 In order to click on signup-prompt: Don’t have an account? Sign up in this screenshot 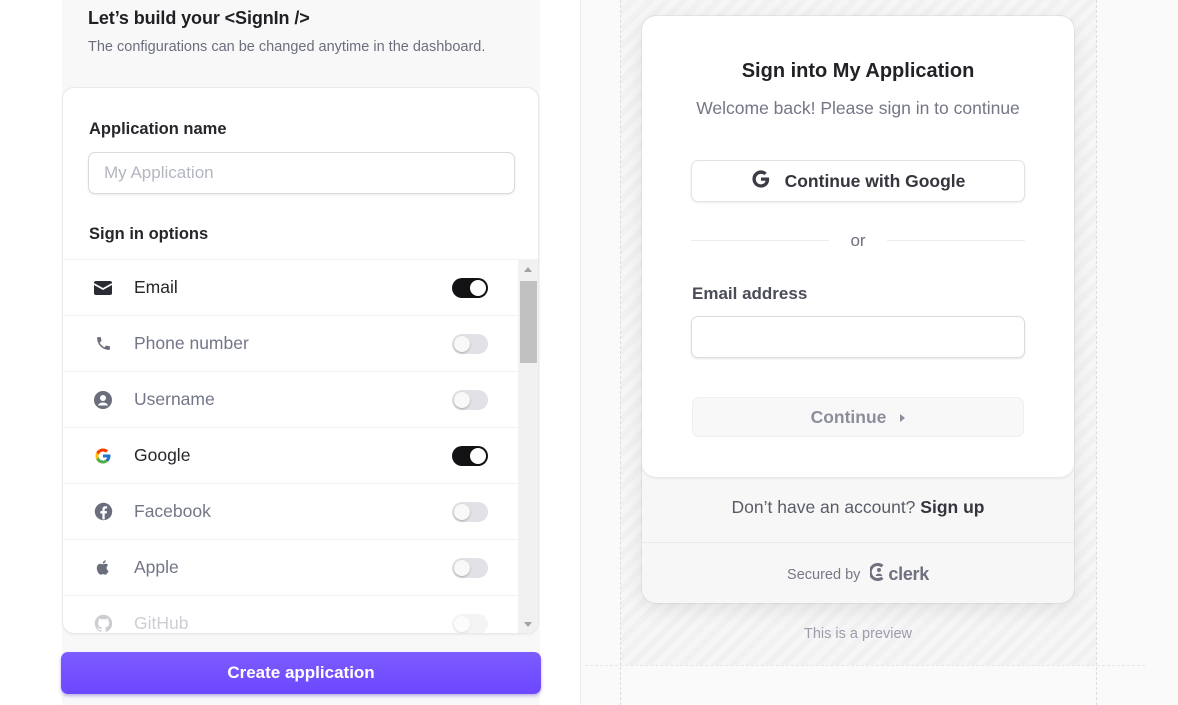, I will do `click(858, 507)`.